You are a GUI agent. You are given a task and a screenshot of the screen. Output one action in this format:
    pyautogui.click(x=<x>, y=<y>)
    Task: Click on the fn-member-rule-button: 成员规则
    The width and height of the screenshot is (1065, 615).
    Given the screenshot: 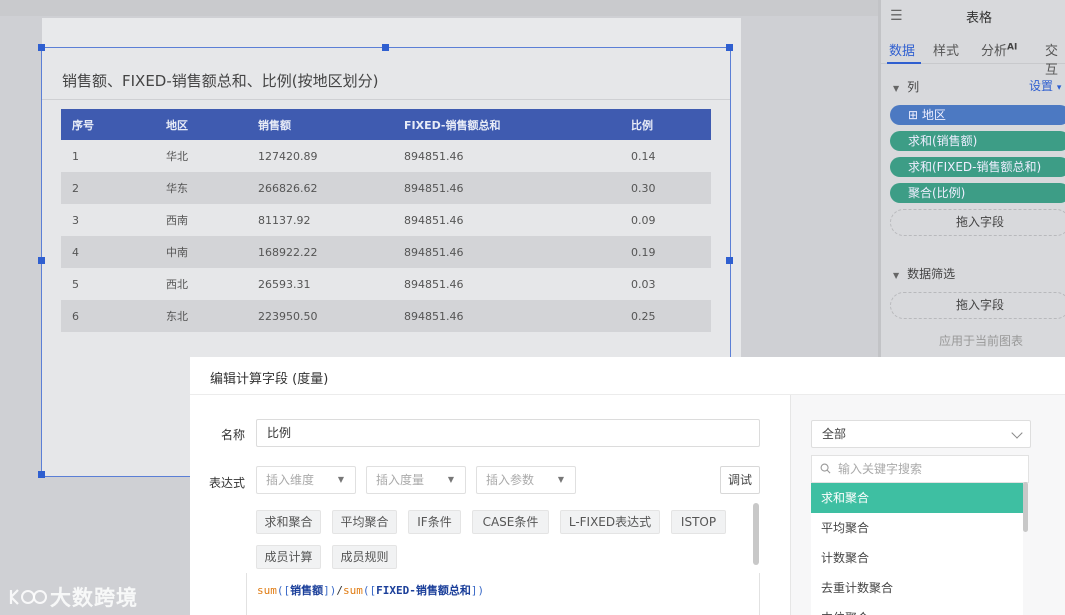 What is the action you would take?
    pyautogui.click(x=364, y=557)
    